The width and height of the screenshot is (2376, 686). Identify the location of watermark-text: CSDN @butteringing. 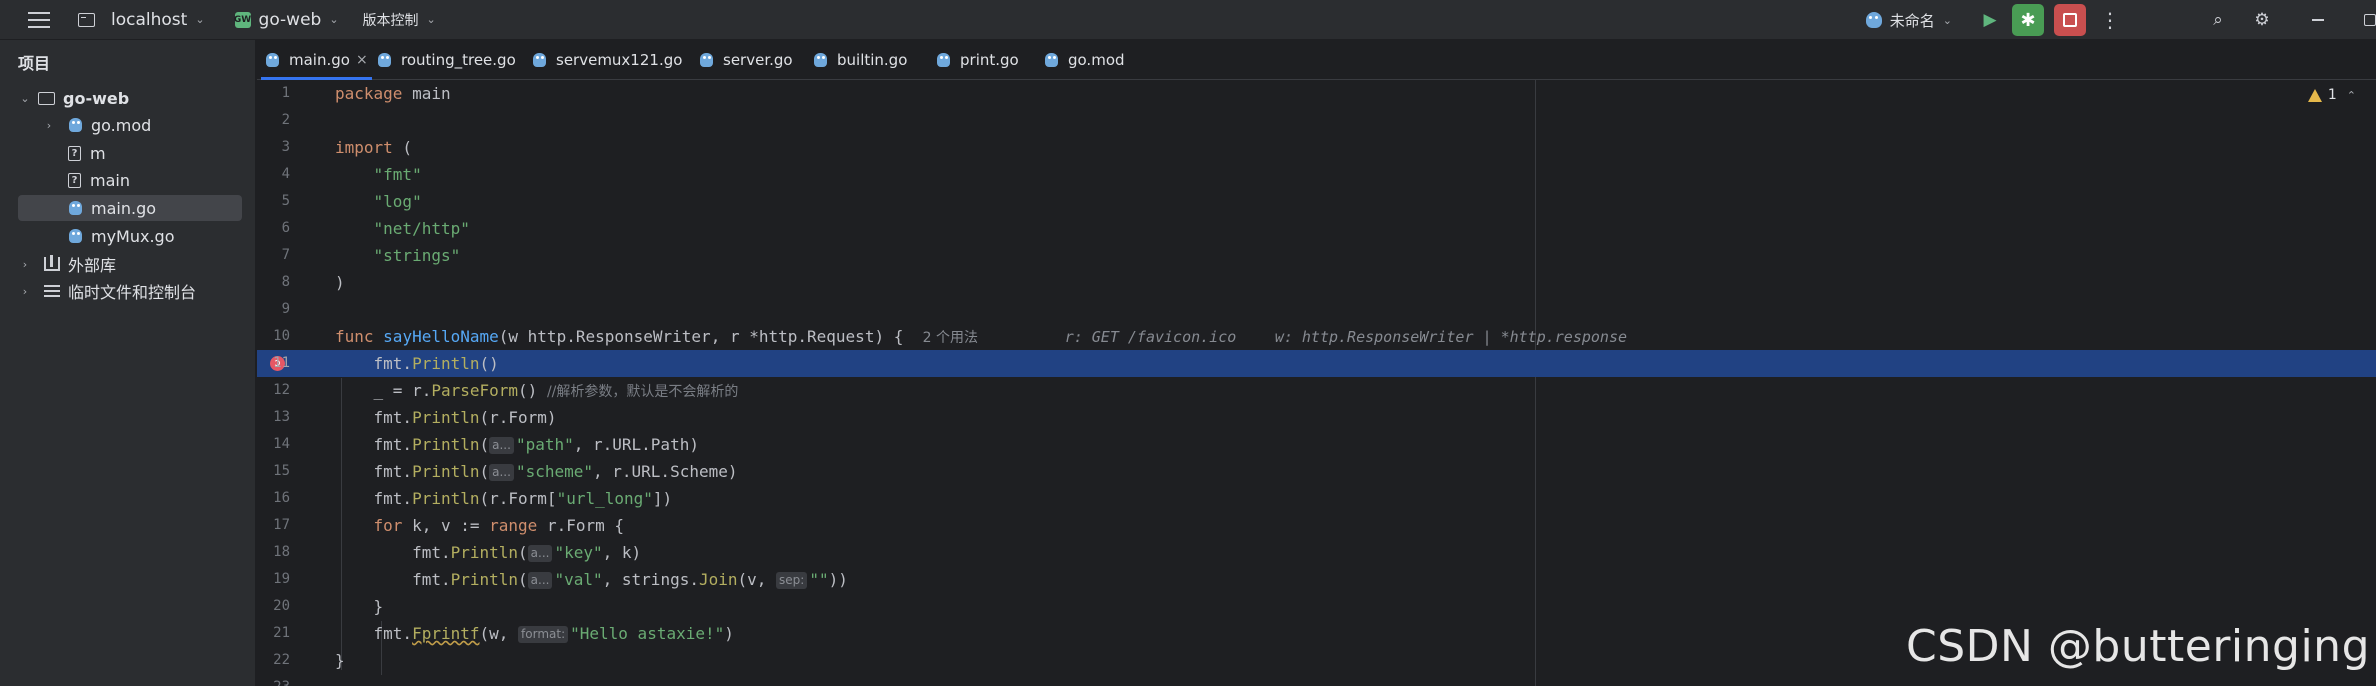
(2138, 646).